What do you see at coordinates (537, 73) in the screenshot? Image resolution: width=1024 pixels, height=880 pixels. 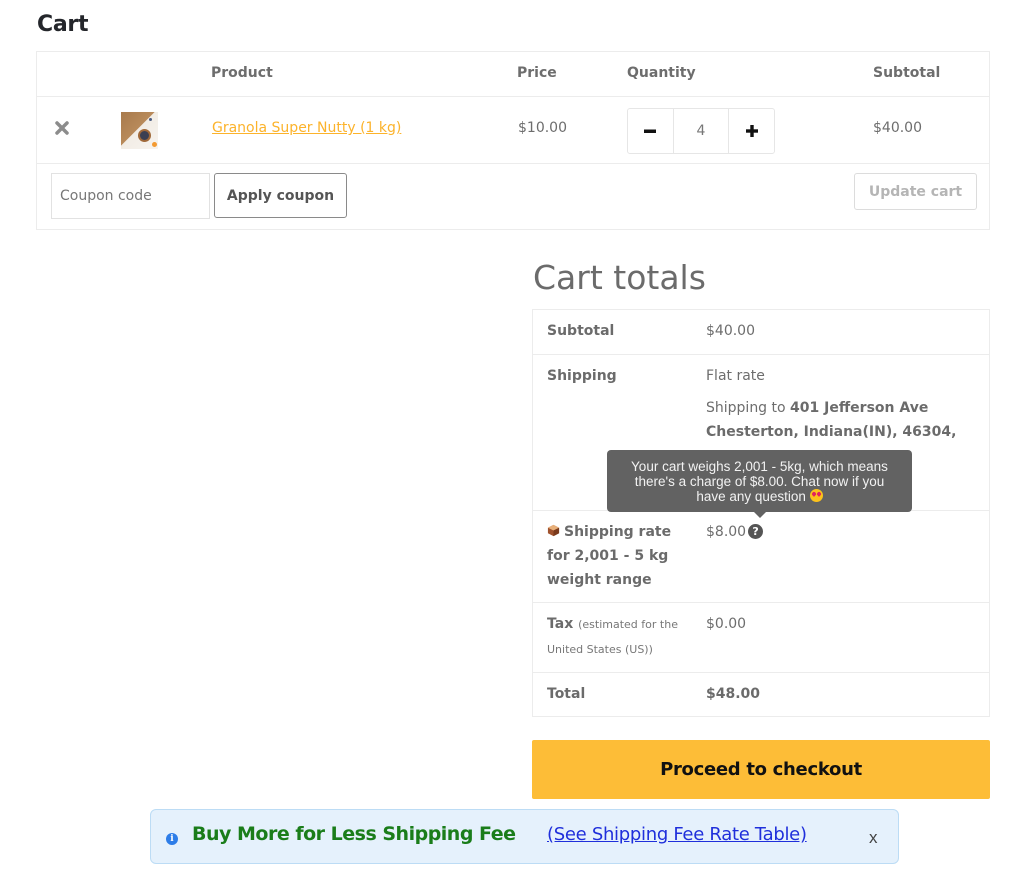 I see `header-price: Price` at bounding box center [537, 73].